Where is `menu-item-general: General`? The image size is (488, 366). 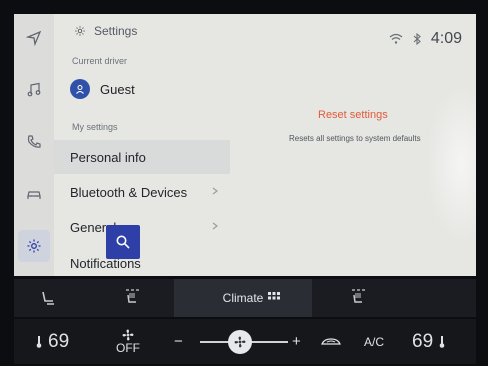
menu-item-general: General is located at coordinates (142, 227).